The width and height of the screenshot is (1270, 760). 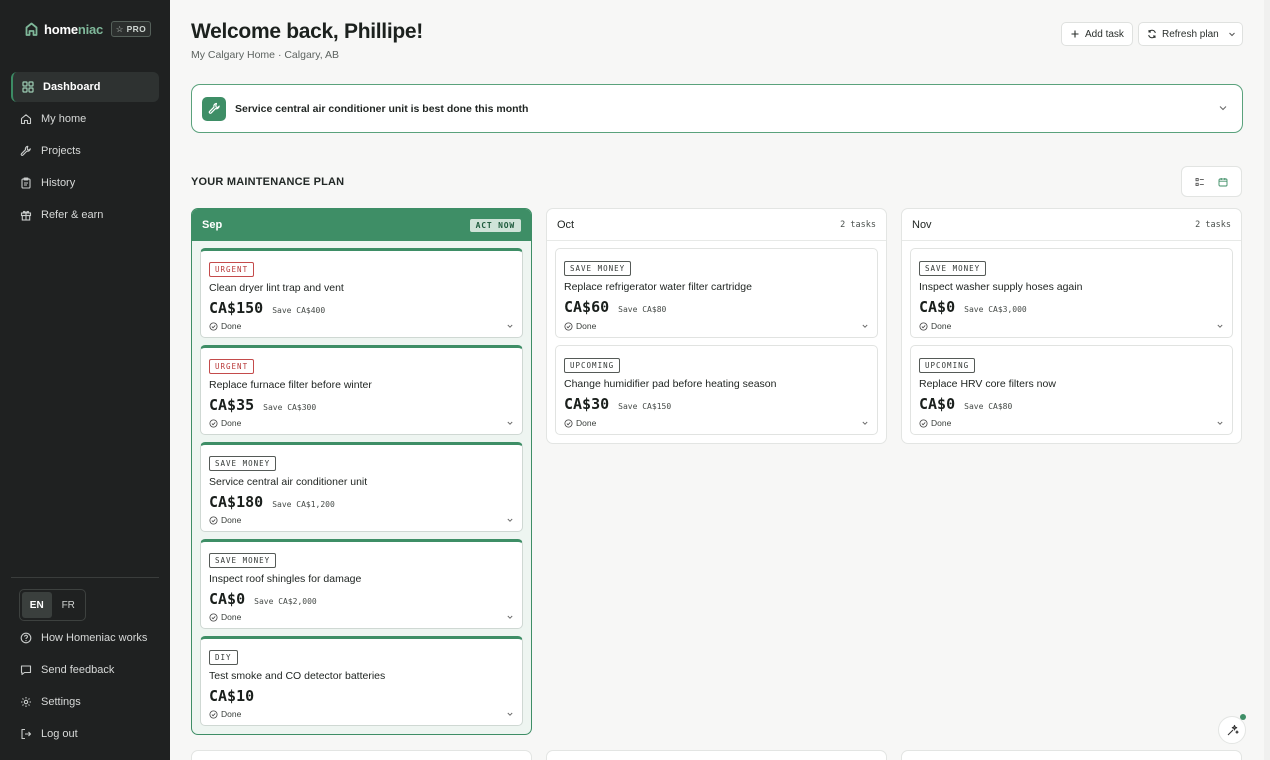 I want to click on brand-name: homeniac, so click(x=74, y=29).